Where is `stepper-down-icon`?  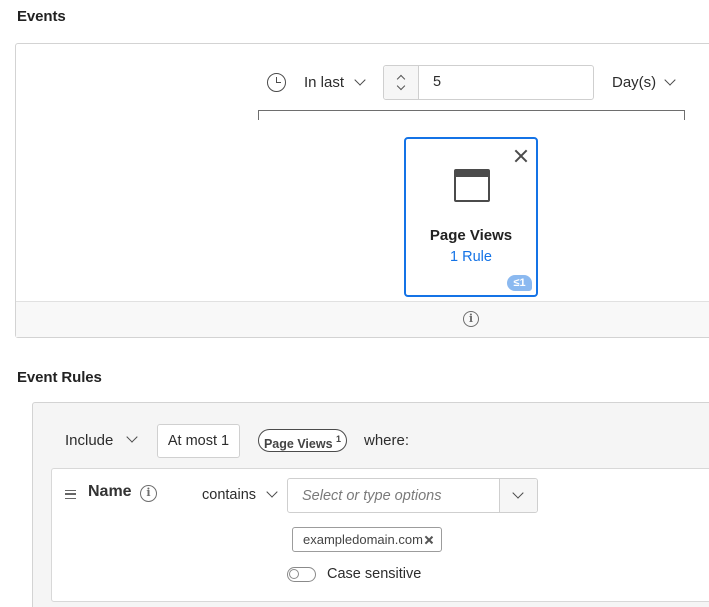
stepper-down-icon is located at coordinates (401, 86).